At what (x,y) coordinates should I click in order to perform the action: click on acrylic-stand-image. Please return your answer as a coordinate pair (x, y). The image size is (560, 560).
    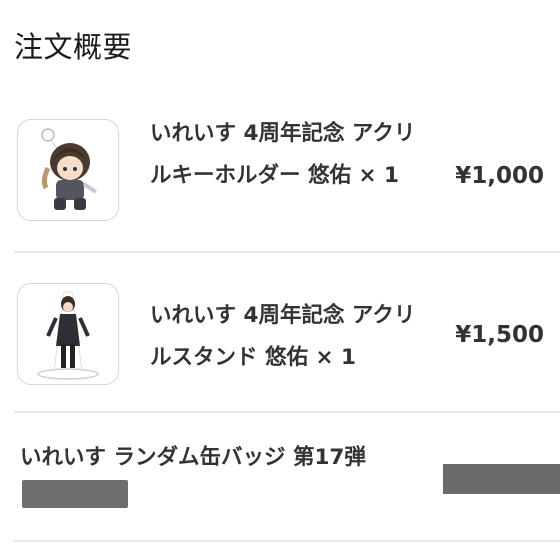
    Looking at the image, I should click on (68, 334).